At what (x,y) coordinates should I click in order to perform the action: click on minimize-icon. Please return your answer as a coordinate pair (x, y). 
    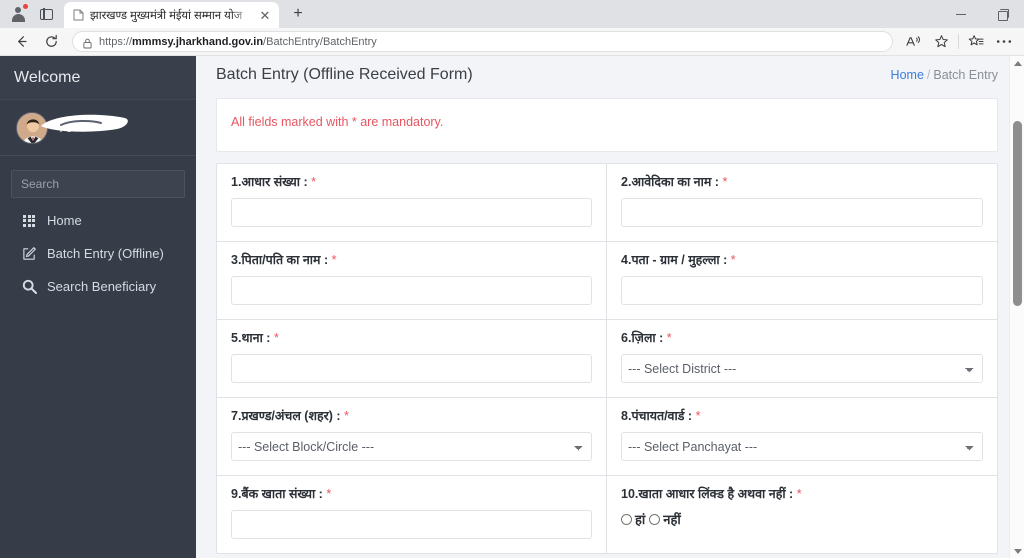
    Looking at the image, I should click on (961, 14).